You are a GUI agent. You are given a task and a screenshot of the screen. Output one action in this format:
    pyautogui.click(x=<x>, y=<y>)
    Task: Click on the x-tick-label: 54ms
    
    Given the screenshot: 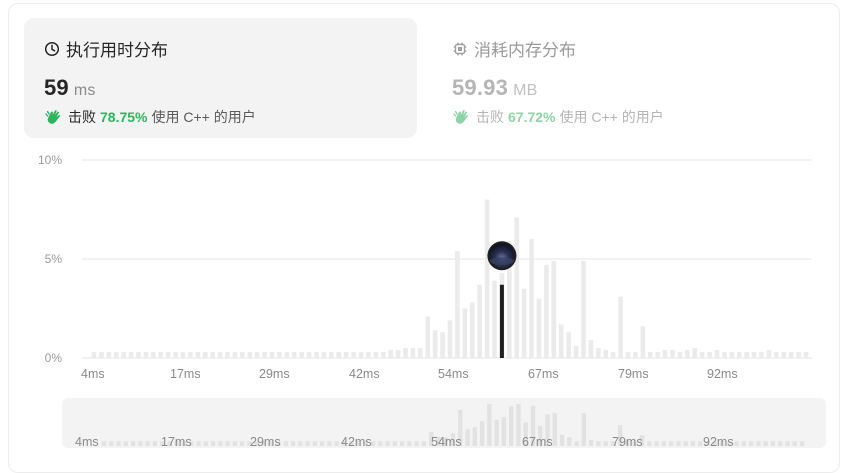 What is the action you would take?
    pyautogui.click(x=453, y=374)
    